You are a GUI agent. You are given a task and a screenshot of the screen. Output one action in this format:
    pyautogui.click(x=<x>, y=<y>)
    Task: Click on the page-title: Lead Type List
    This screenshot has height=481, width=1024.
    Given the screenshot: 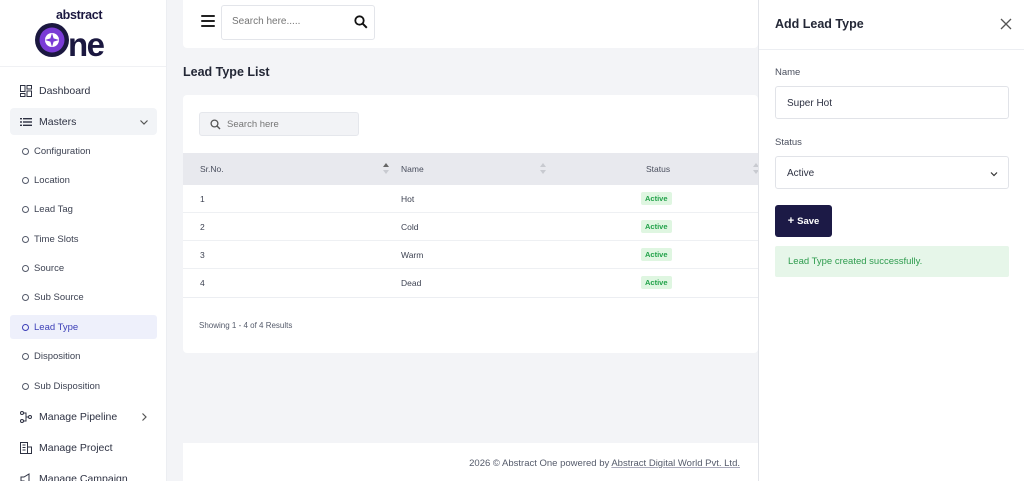 What is the action you would take?
    pyautogui.click(x=226, y=72)
    